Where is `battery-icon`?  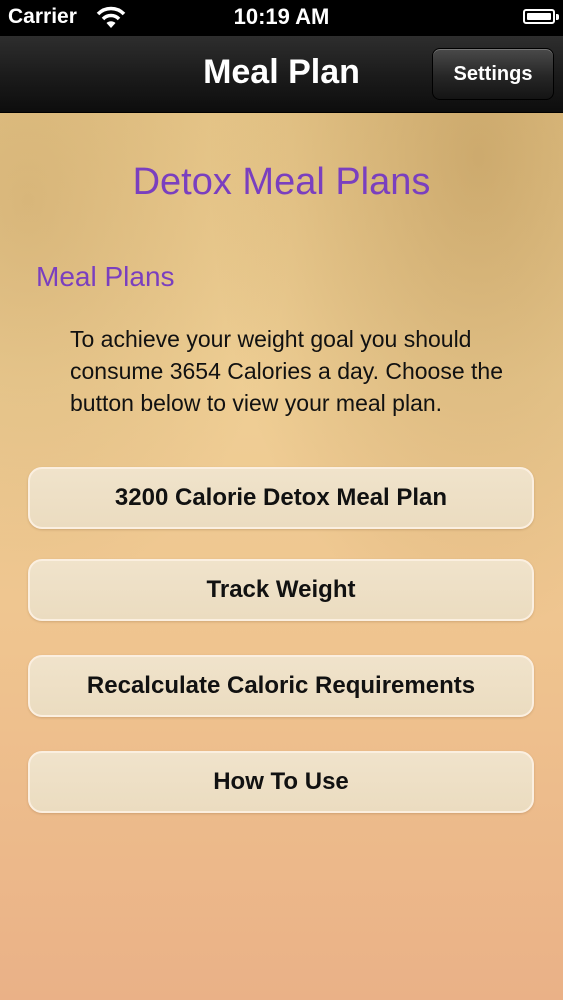
battery-icon is located at coordinates (541, 16).